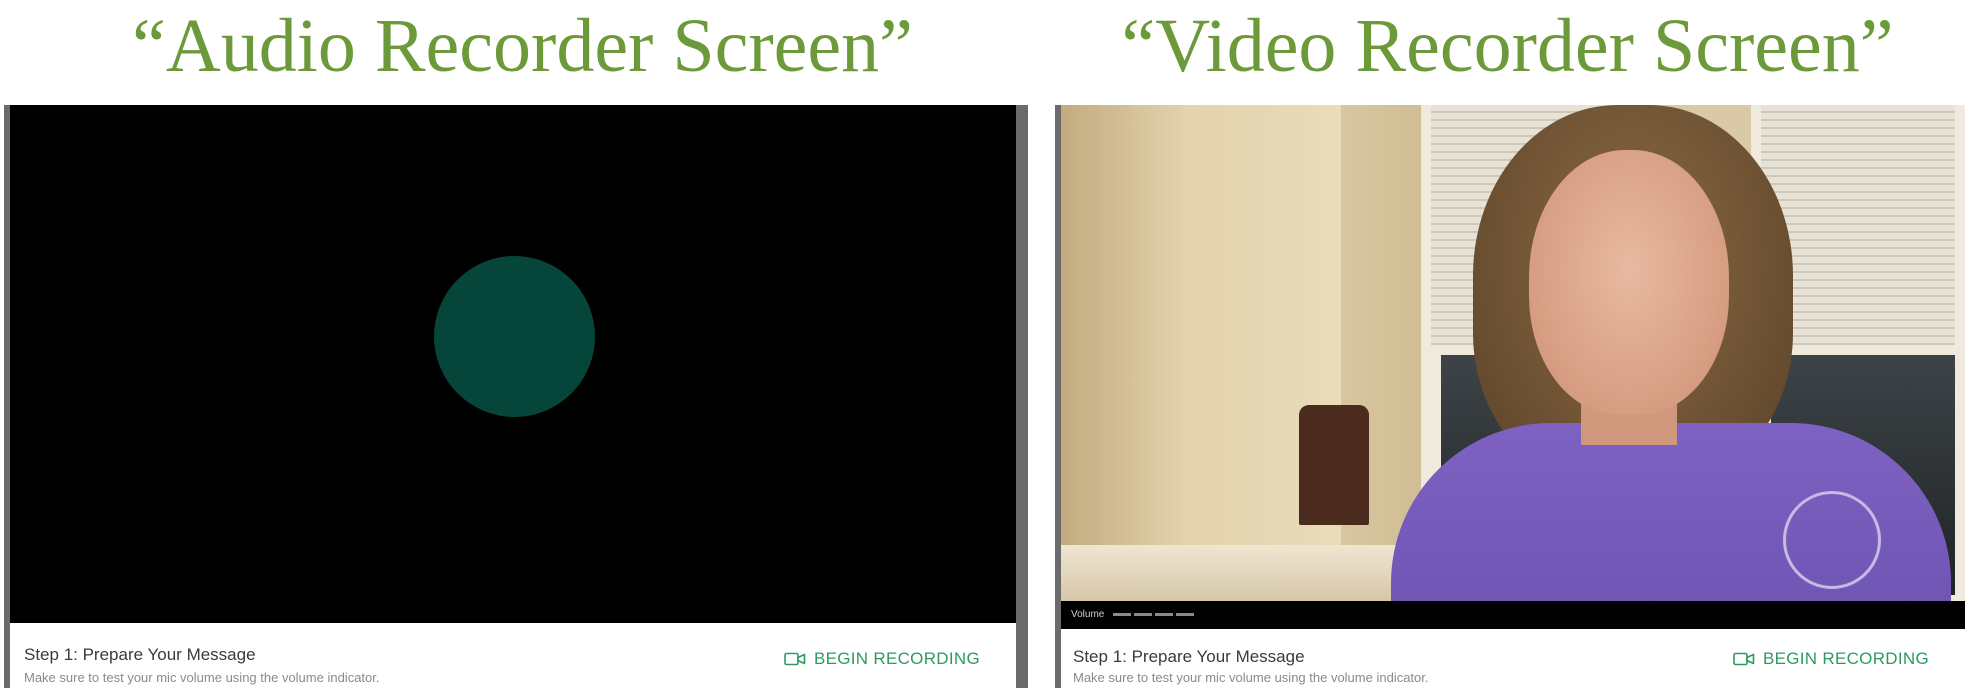 Image resolution: width=1970 pixels, height=688 pixels. Describe the element at coordinates (522, 46) in the screenshot. I see `audio-recorder-title: “Audio Recorder Screen”` at that location.